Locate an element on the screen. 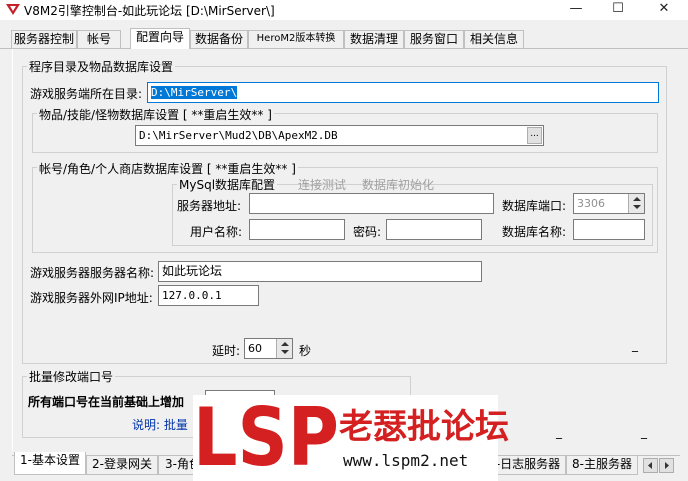 This screenshot has width=688, height=481. chevron-right-icon is located at coordinates (667, 465).